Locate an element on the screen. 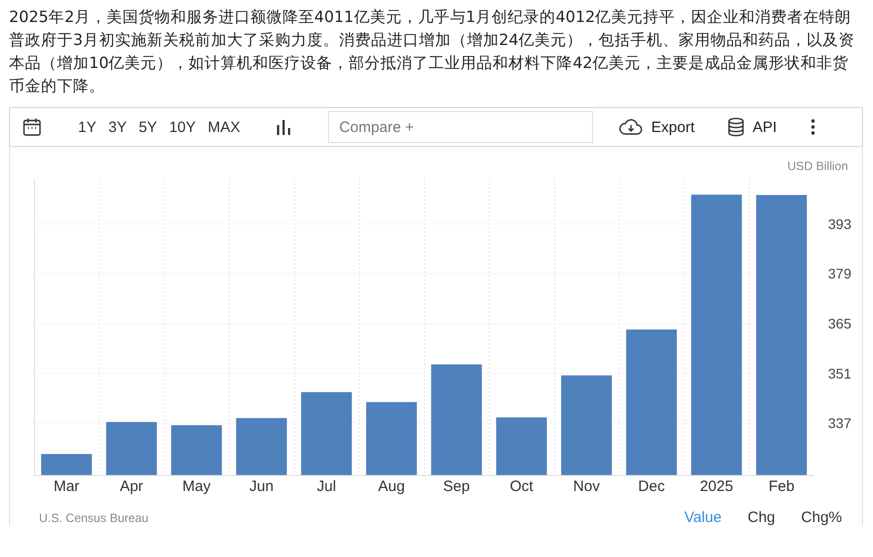 This screenshot has height=557, width=873. x-axis-label: Feb is located at coordinates (781, 486).